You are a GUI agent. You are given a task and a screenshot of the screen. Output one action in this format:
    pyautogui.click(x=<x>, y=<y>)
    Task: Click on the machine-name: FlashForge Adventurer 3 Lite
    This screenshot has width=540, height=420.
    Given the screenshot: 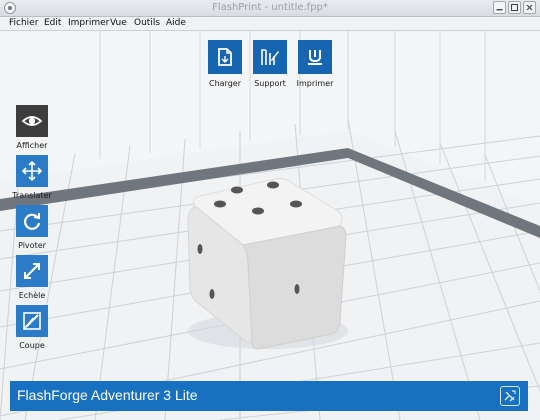 What is the action you would take?
    pyautogui.click(x=107, y=395)
    